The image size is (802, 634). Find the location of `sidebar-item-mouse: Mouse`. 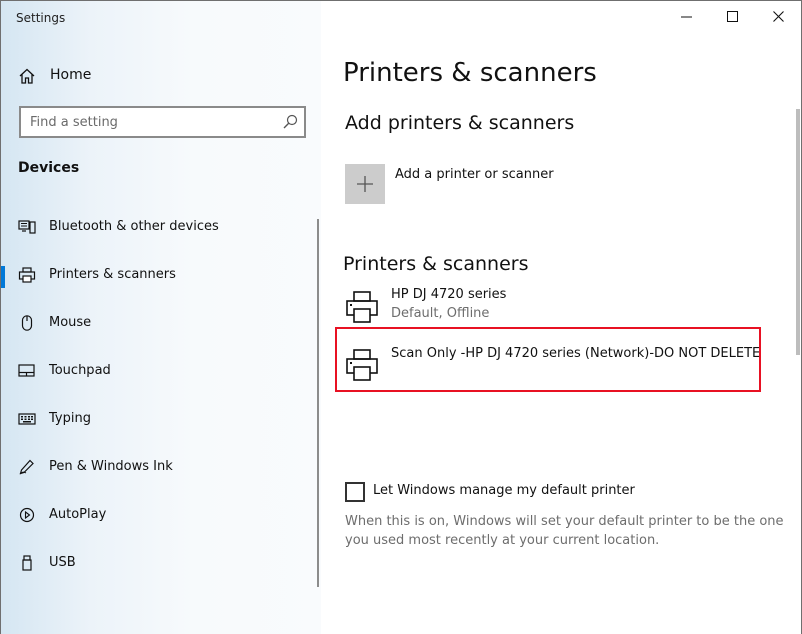

sidebar-item-mouse: Mouse is located at coordinates (156, 323).